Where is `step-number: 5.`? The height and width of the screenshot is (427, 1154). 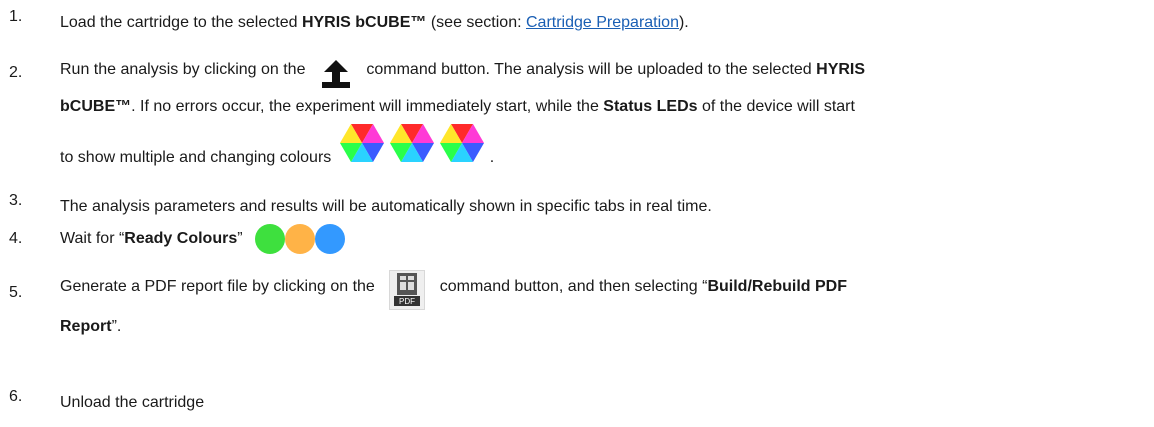
step-number: 5. is located at coordinates (16, 292).